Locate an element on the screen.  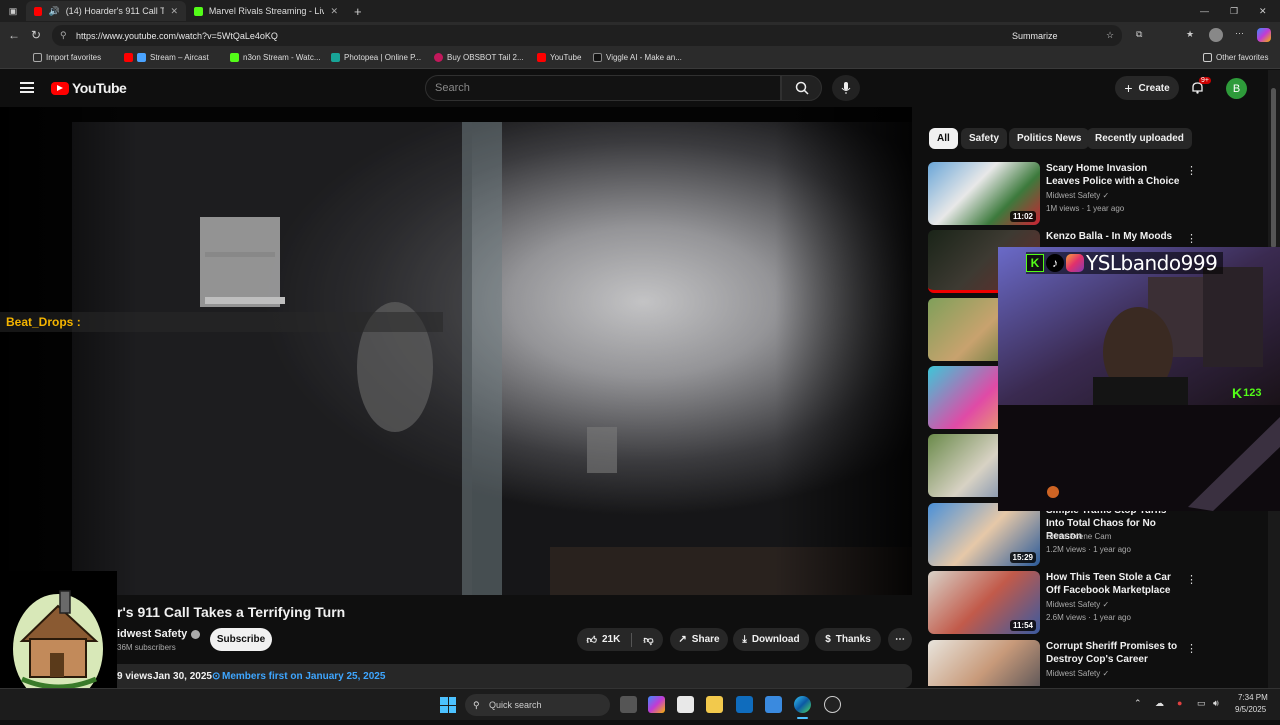
tab-marvel-rivals: Marvel Rivals Streaming - Live St ✕ is located at coordinates (266, 11).